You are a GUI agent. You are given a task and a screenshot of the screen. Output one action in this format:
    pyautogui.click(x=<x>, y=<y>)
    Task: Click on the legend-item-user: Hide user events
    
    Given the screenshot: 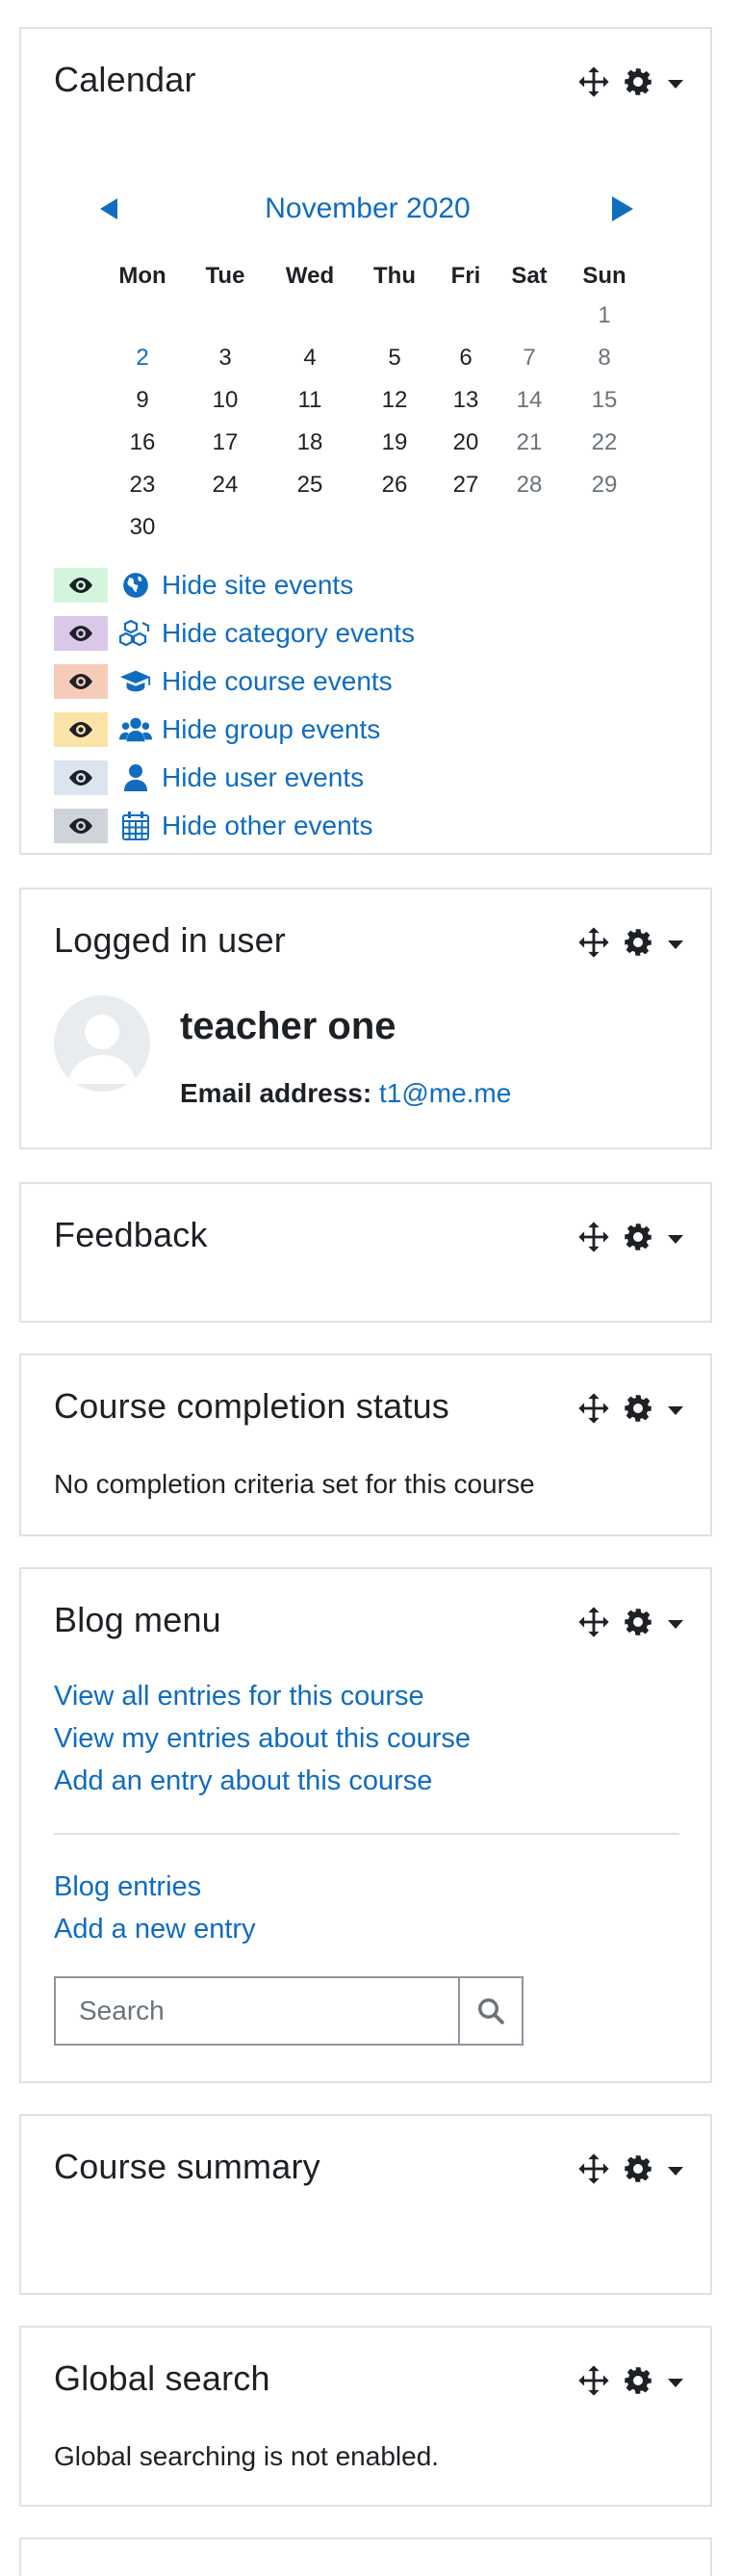 What is the action you would take?
    pyautogui.click(x=235, y=778)
    